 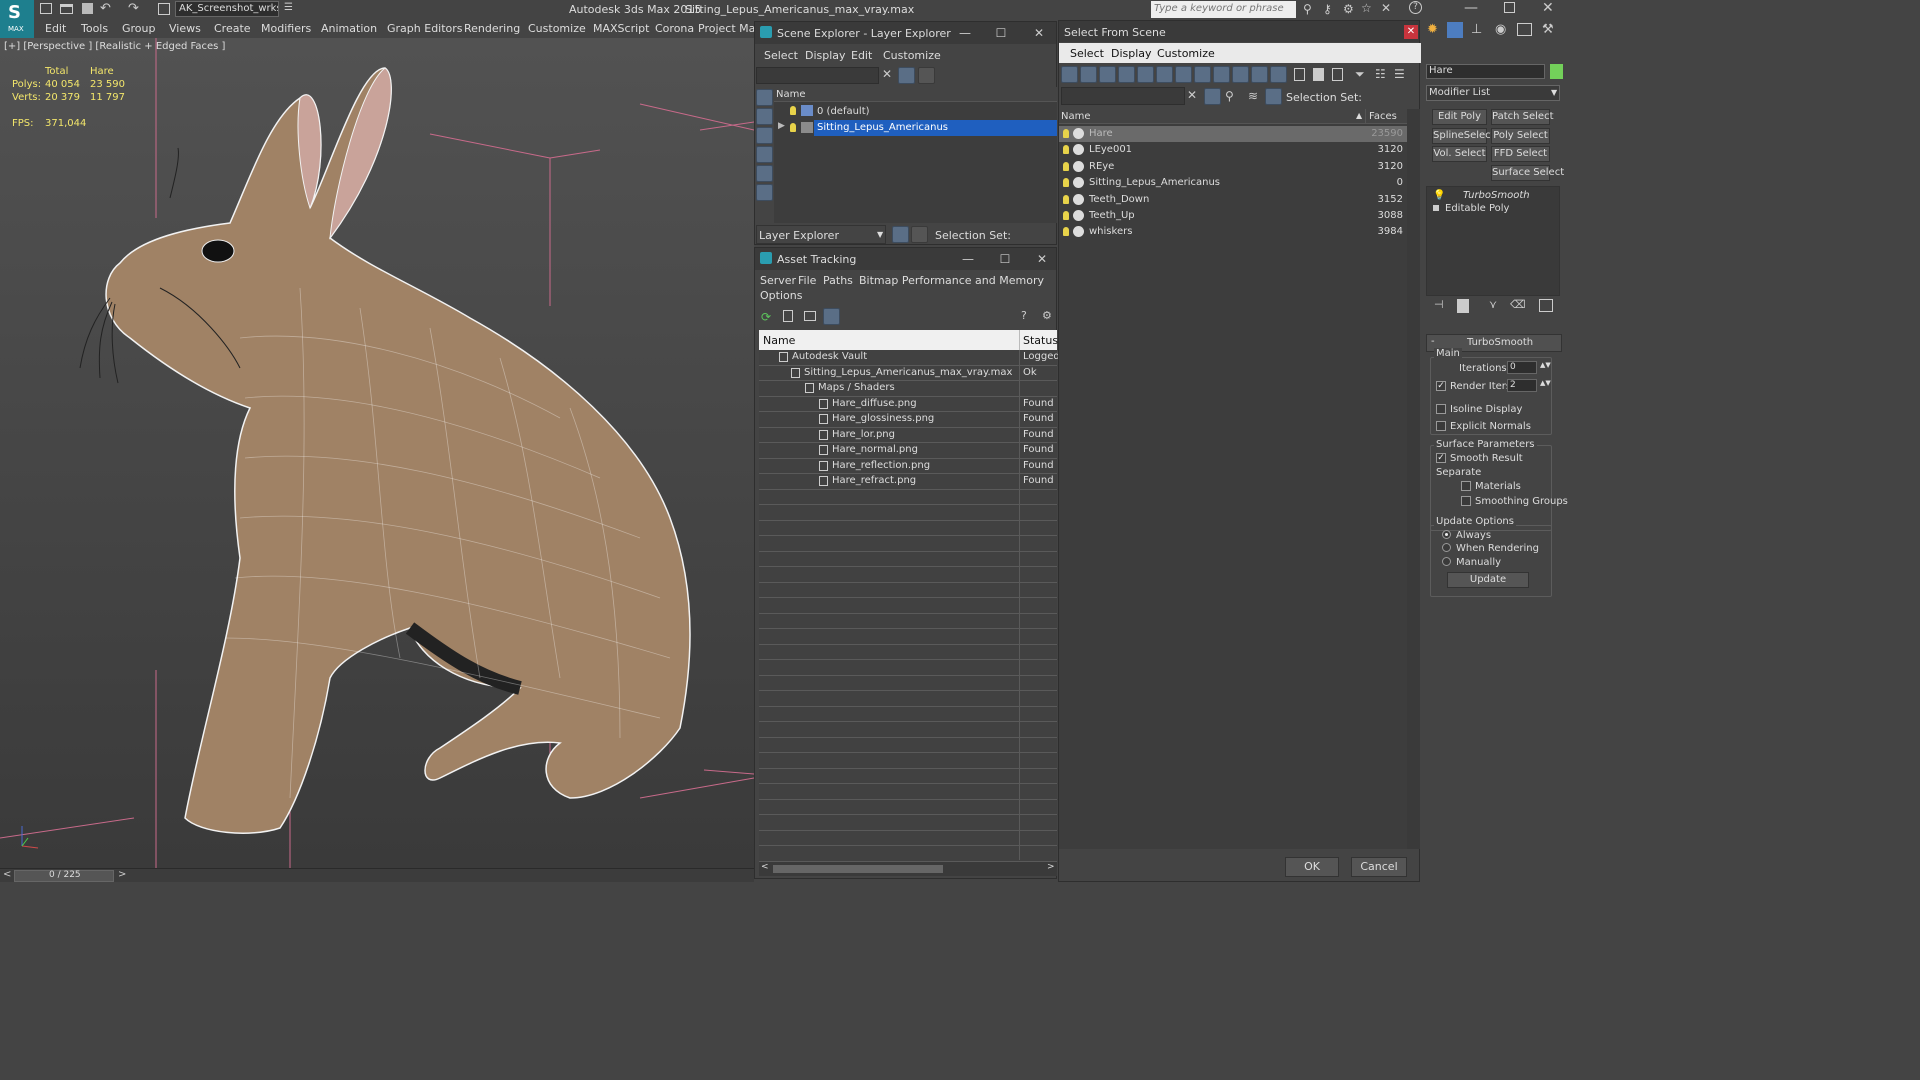 What do you see at coordinates (1233, 200) in the screenshot?
I see `object-row: Teeth_Down 3152` at bounding box center [1233, 200].